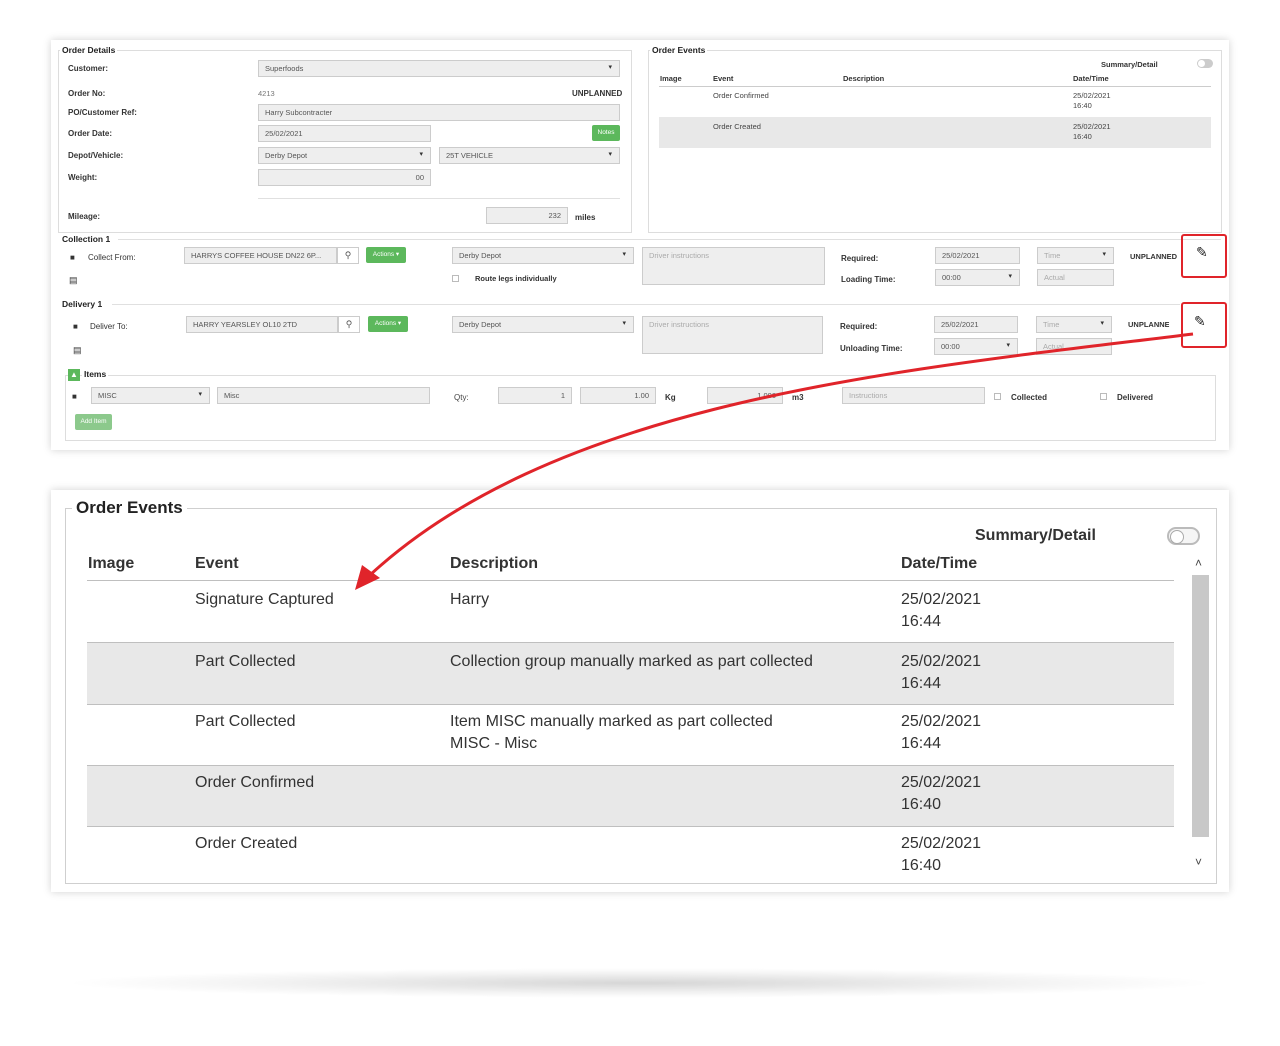  I want to click on scrollbar-thumb, so click(1200, 706).